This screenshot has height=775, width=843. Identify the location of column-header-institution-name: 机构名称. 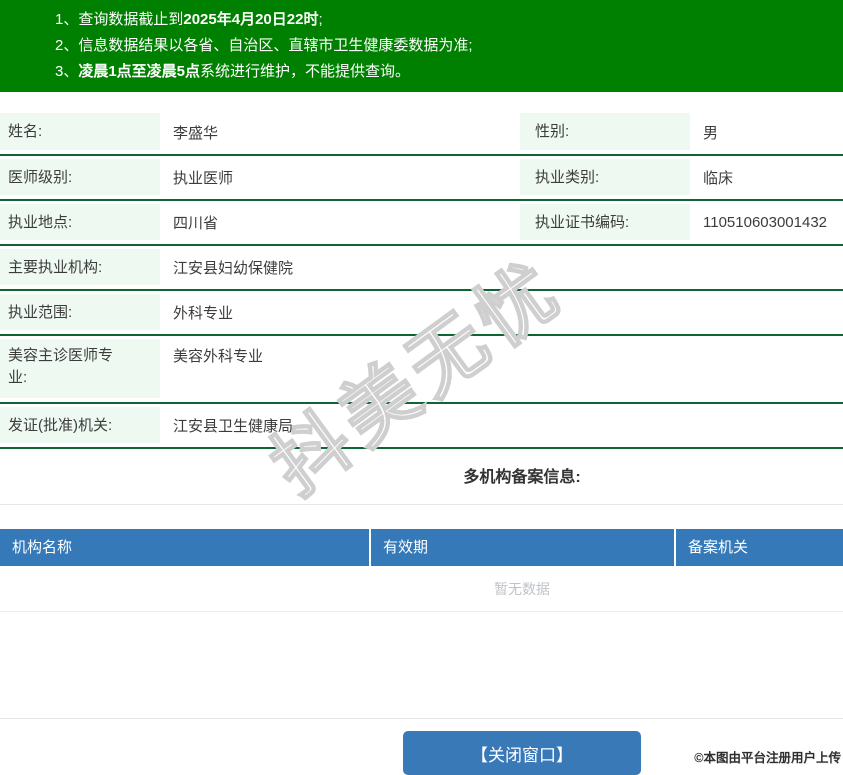
(42, 547).